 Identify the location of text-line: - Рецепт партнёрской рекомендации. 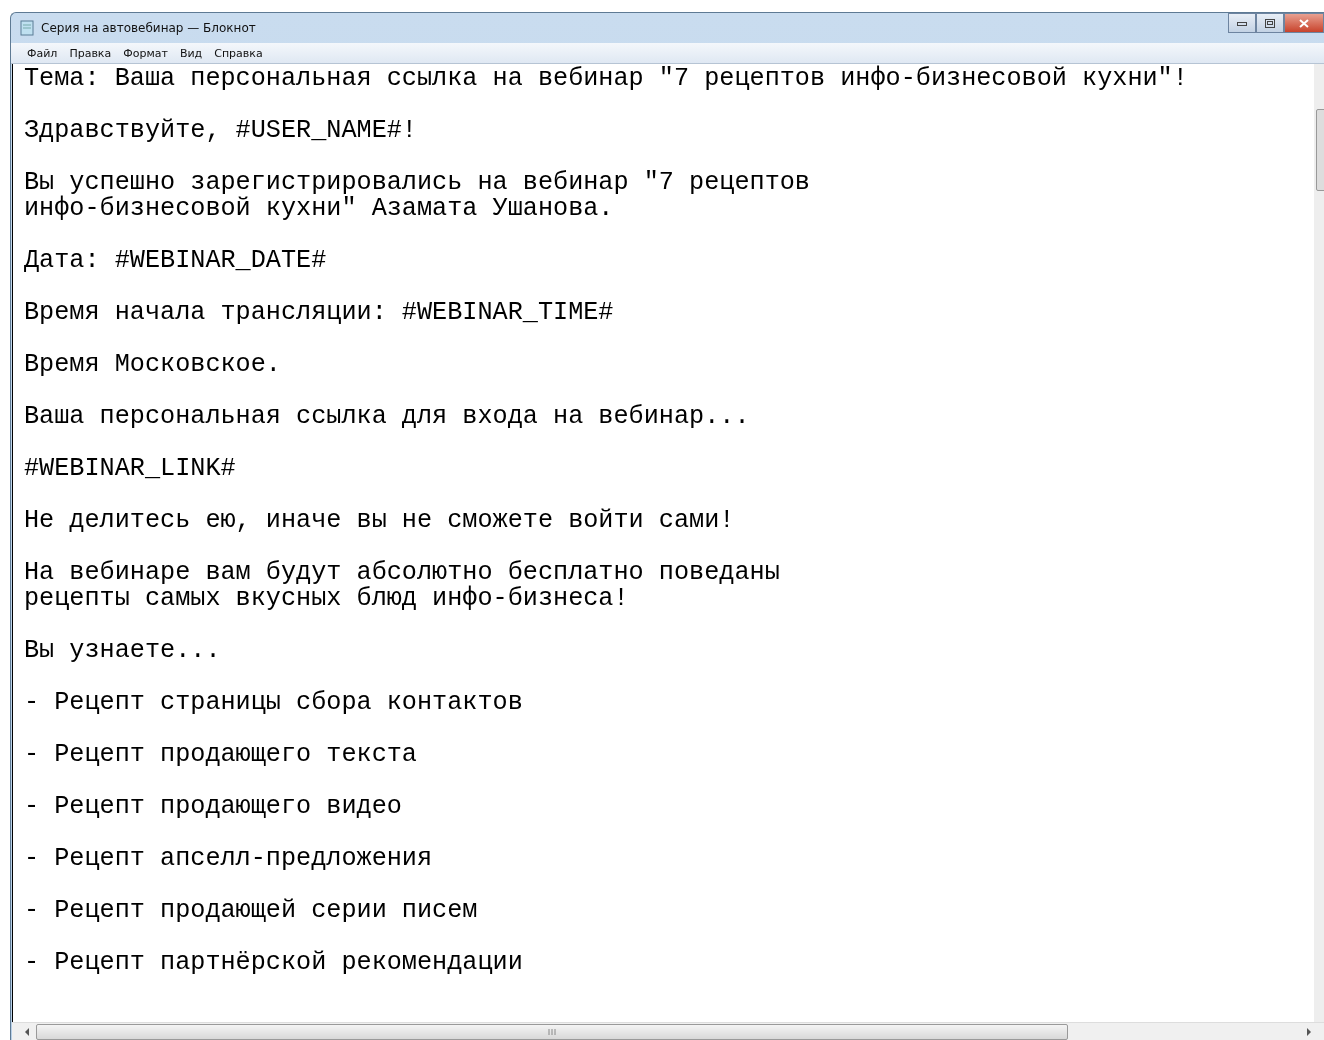
(274, 963).